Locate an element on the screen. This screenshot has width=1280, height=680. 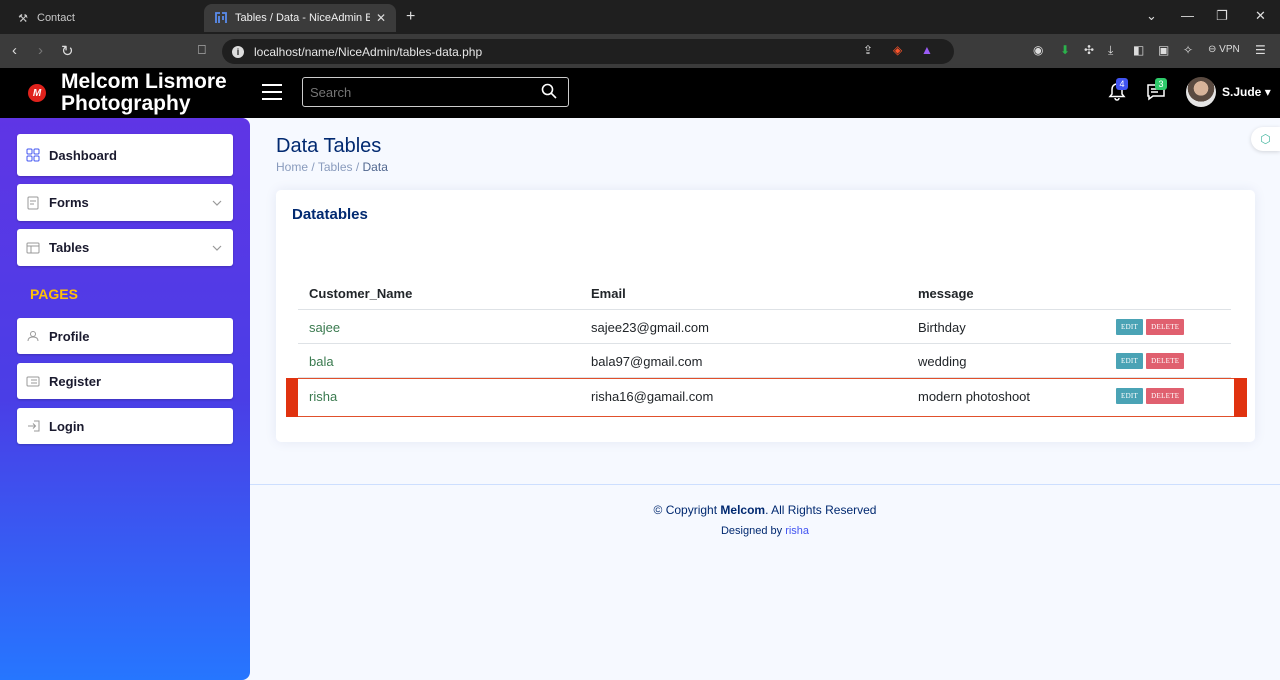
restore-icon: ❐ is located at coordinates (1222, 16).